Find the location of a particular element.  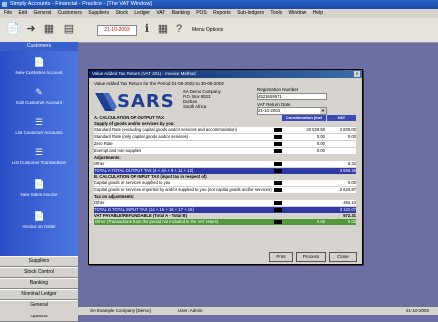

document-icon: 📄 is located at coordinates (13, 29).